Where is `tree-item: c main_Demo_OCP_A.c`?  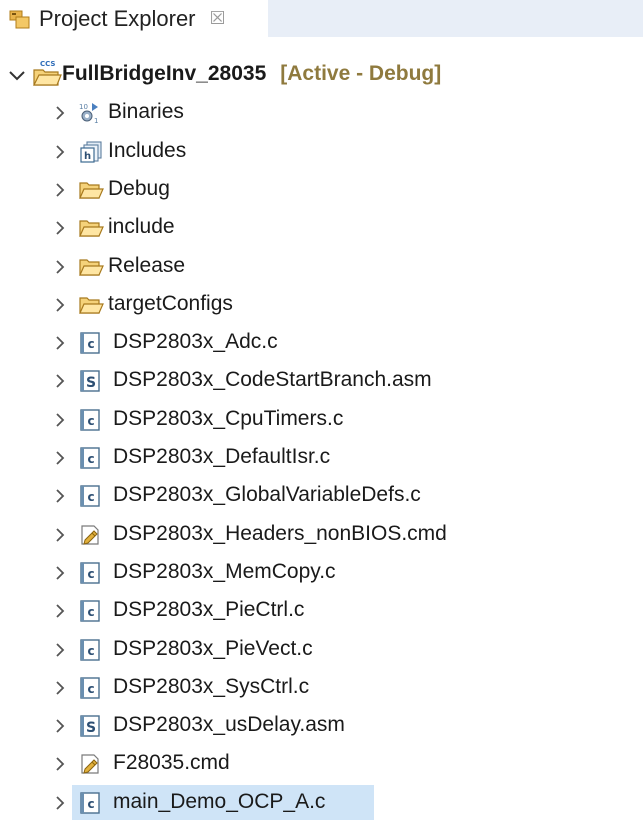
tree-item: c main_Demo_OCP_A.c is located at coordinates (321, 803).